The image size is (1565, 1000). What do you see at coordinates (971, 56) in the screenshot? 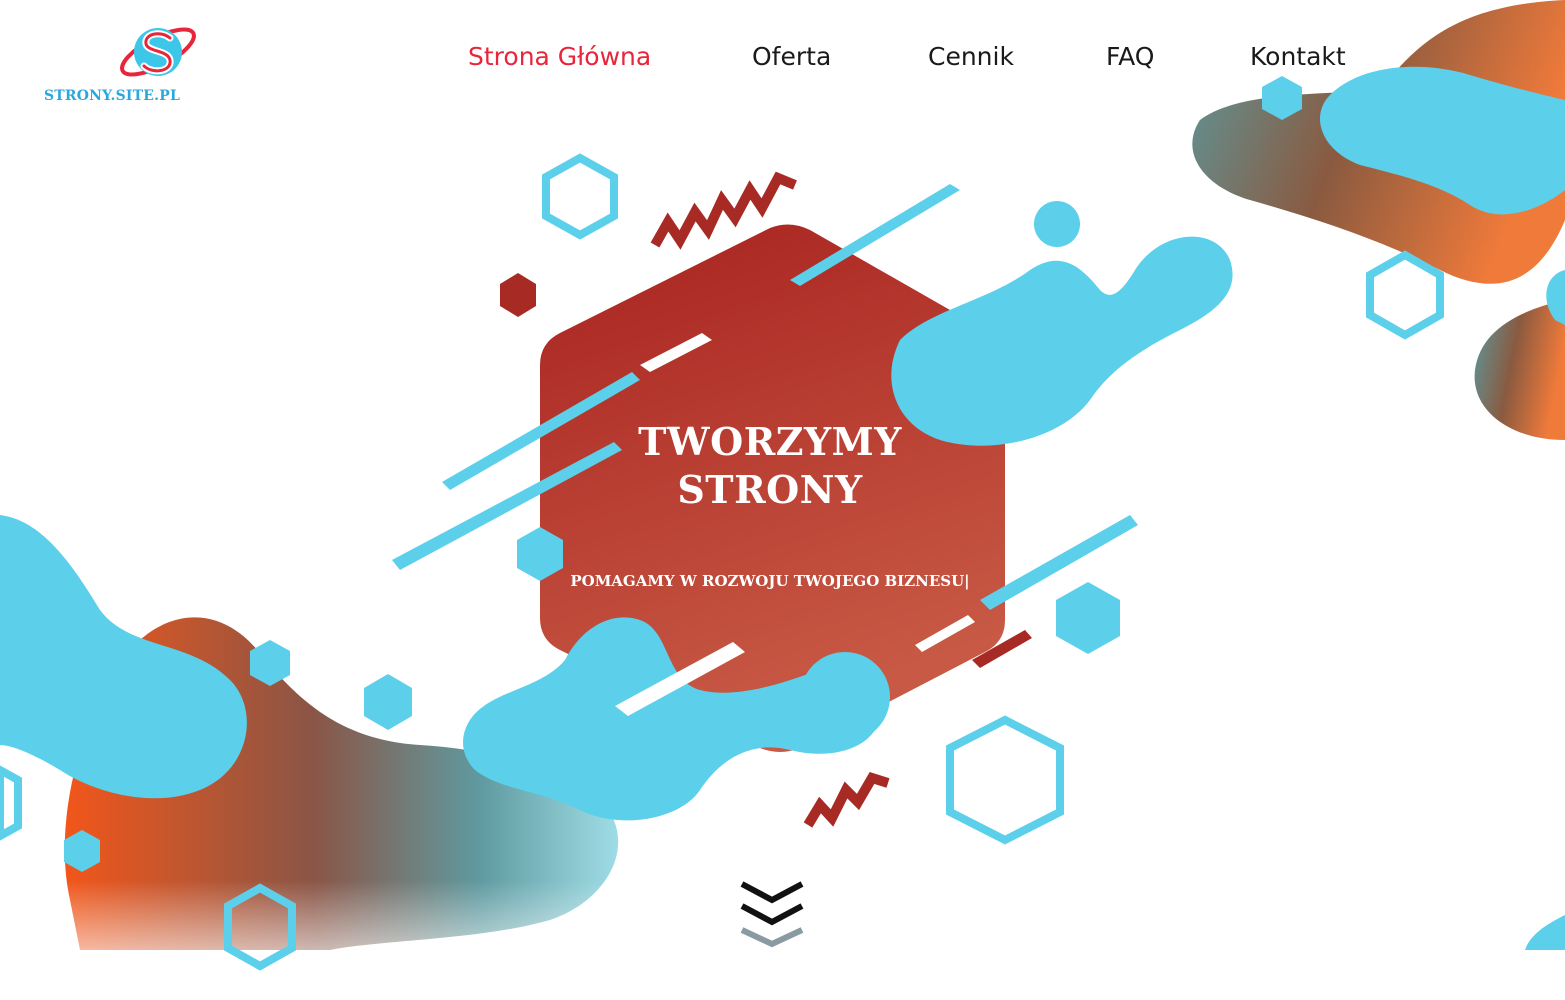
I see `nav-link-pricing: Cennik` at bounding box center [971, 56].